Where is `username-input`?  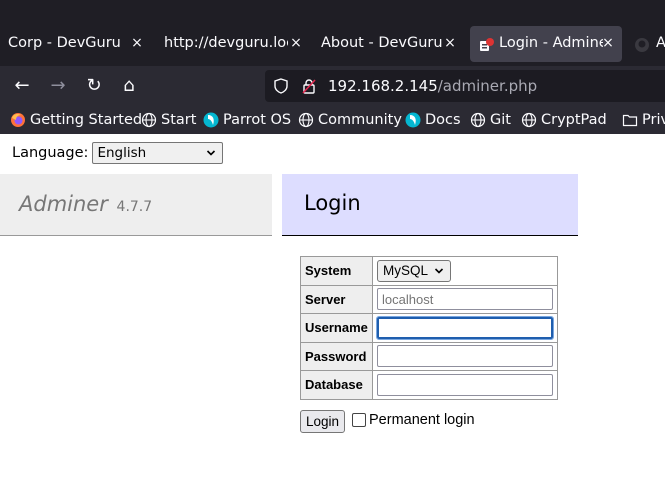
username-input is located at coordinates (465, 327).